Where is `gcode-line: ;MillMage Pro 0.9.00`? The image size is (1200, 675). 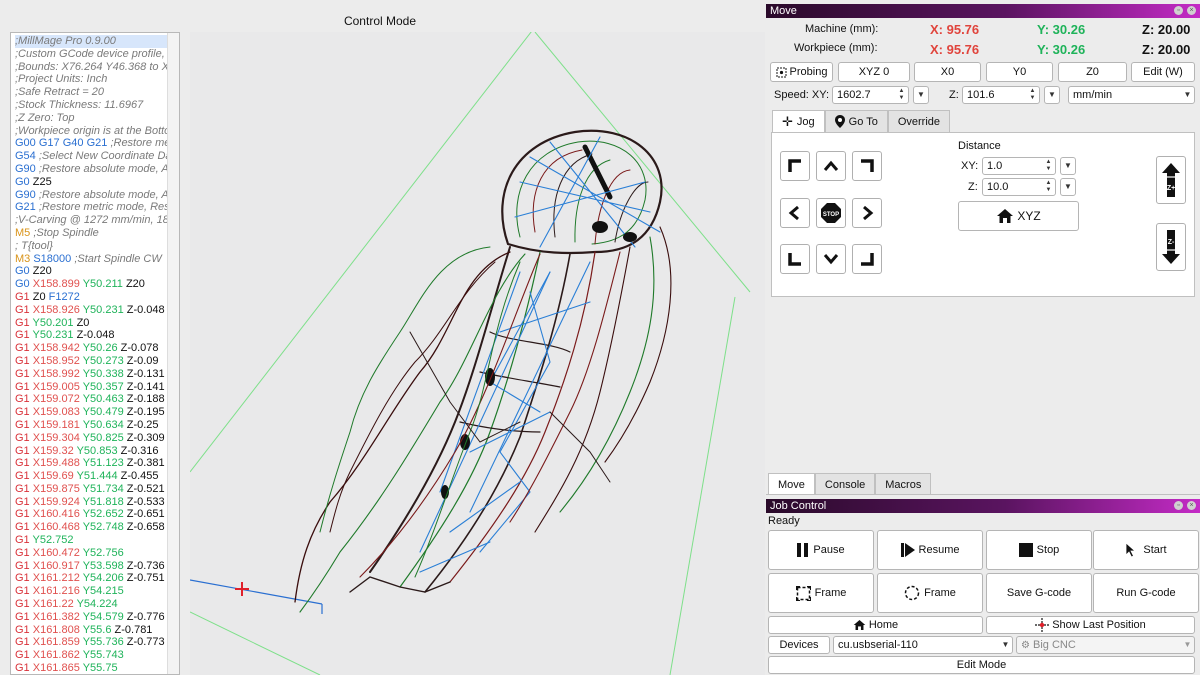 gcode-line: ;MillMage Pro 0.9.00 is located at coordinates (97, 41).